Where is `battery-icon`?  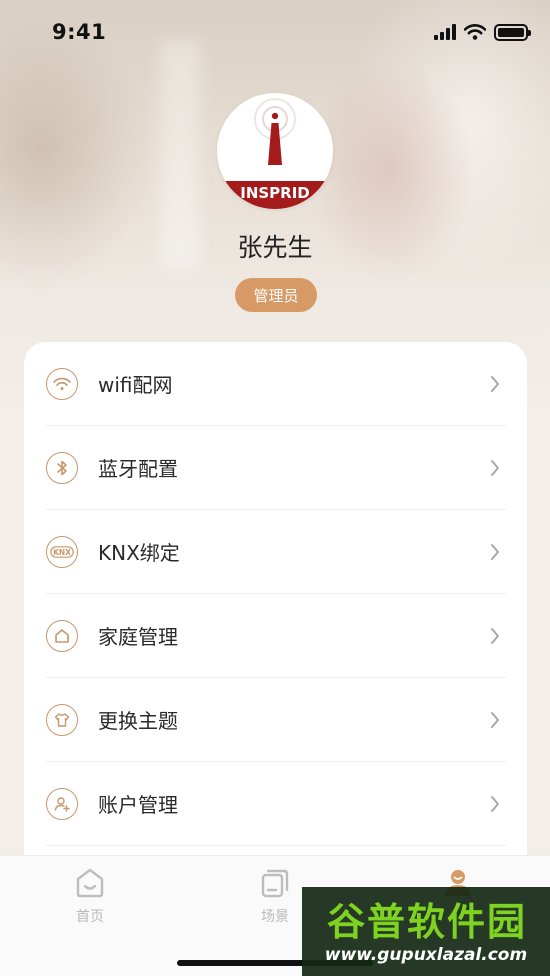 battery-icon is located at coordinates (512, 32).